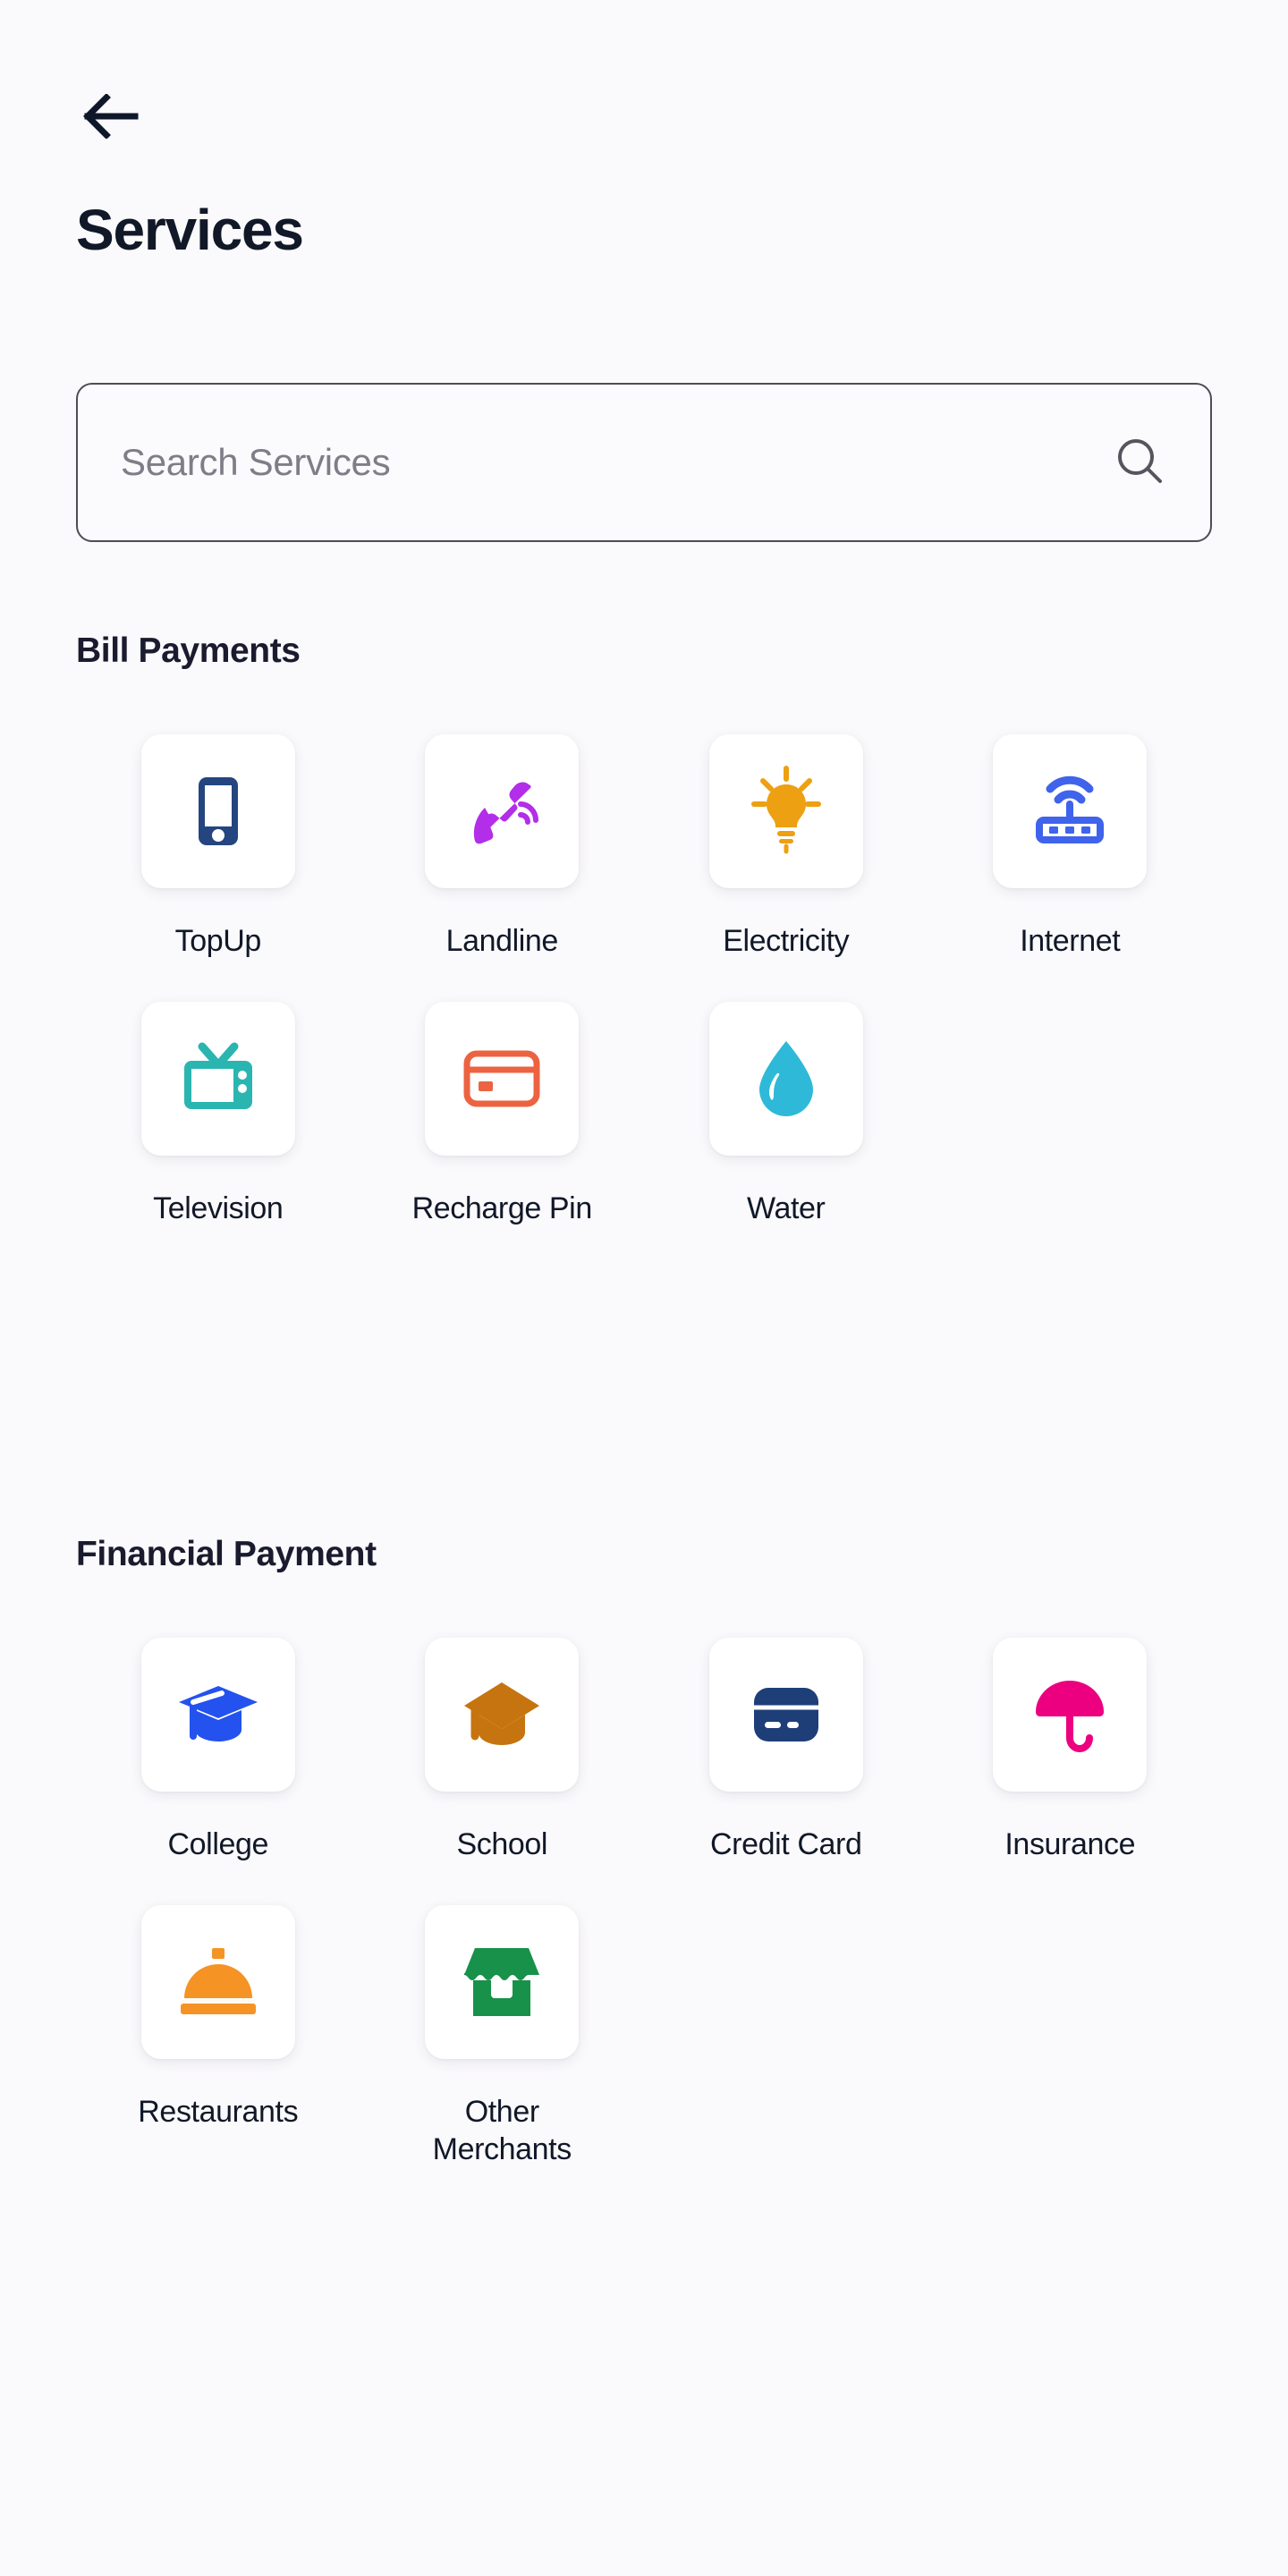 The image size is (1288, 2576). I want to click on credit-card-icon, so click(786, 1714).